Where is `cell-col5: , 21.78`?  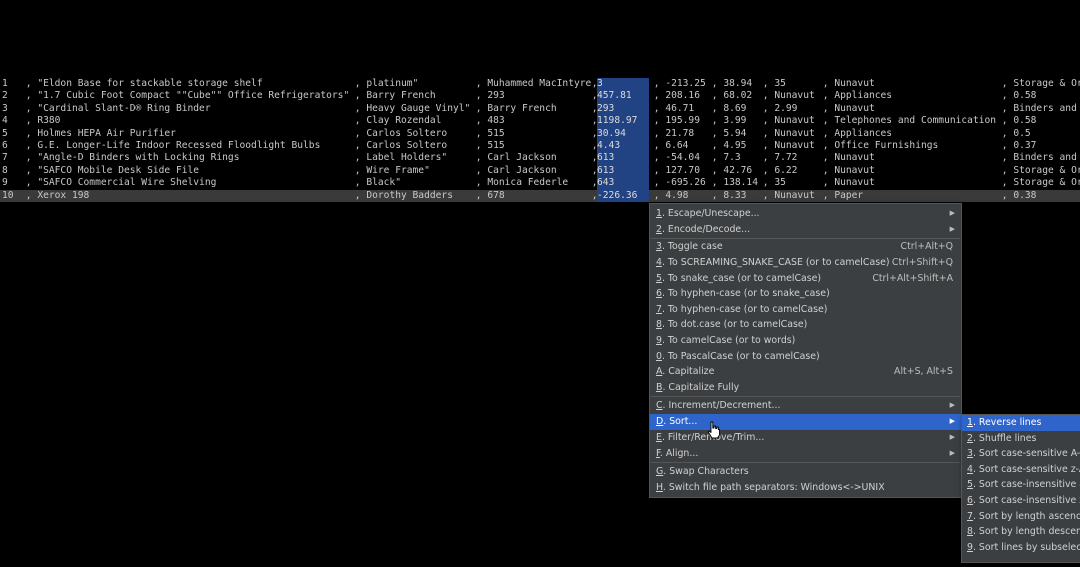 cell-col5: , 21.78 is located at coordinates (671, 134).